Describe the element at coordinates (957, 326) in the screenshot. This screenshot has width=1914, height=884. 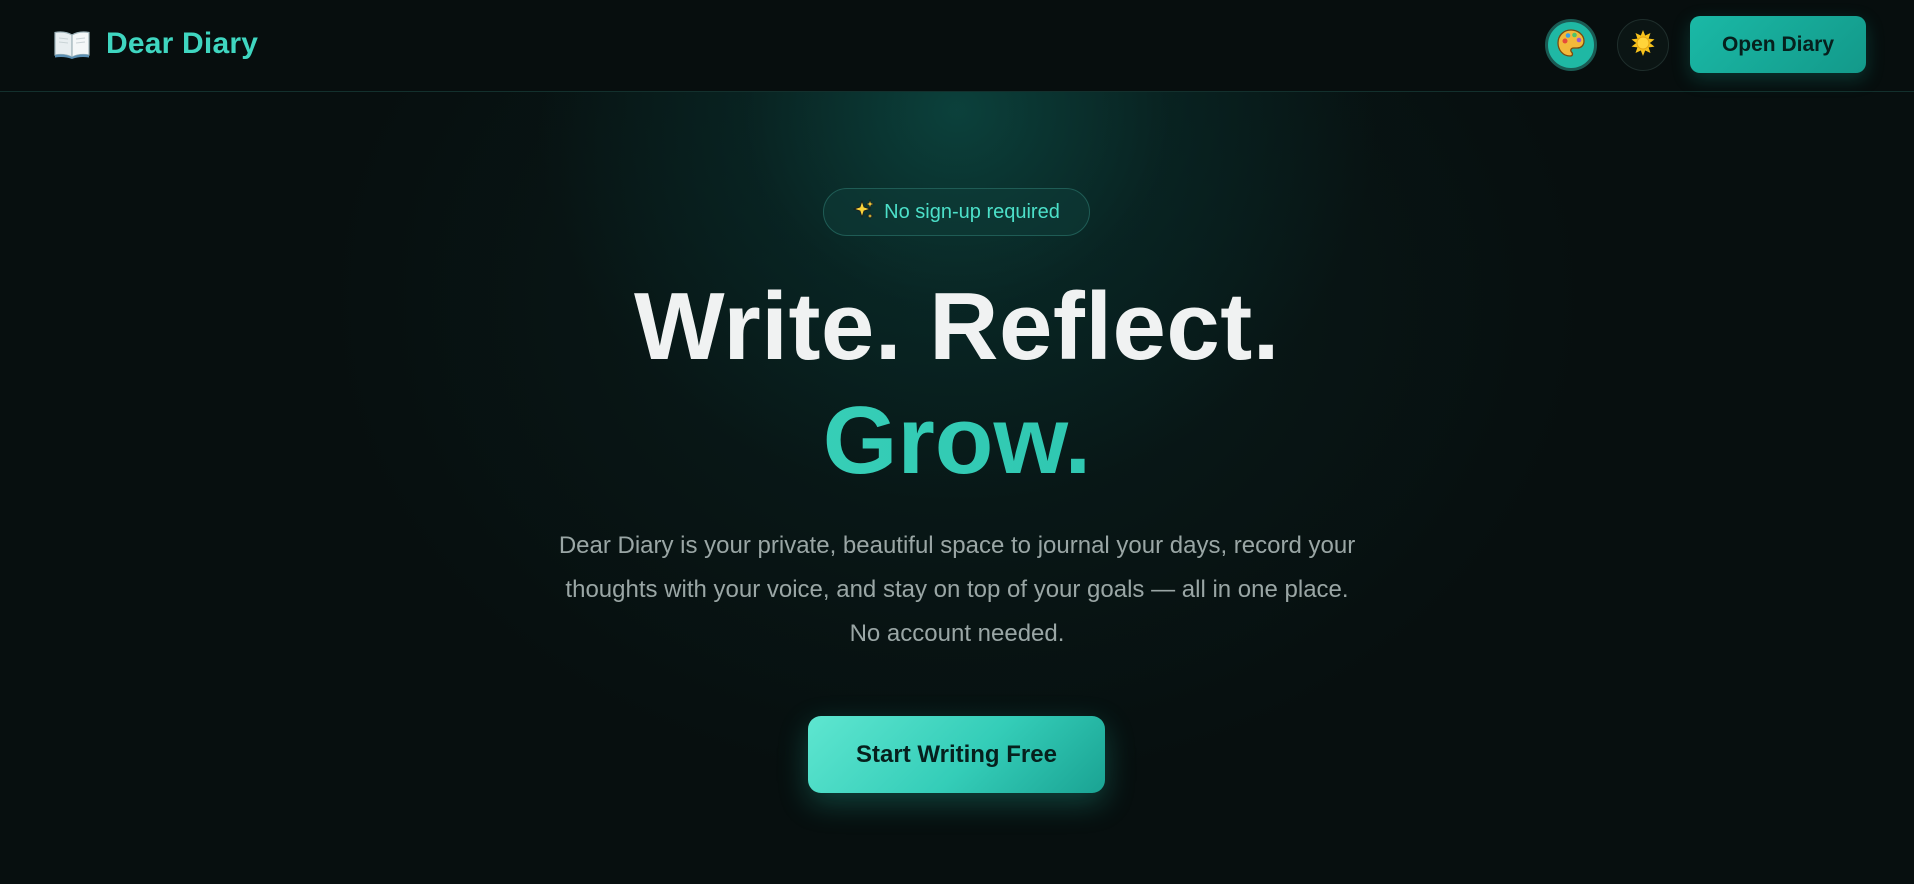
I see `headline: Write. Reflect.` at that location.